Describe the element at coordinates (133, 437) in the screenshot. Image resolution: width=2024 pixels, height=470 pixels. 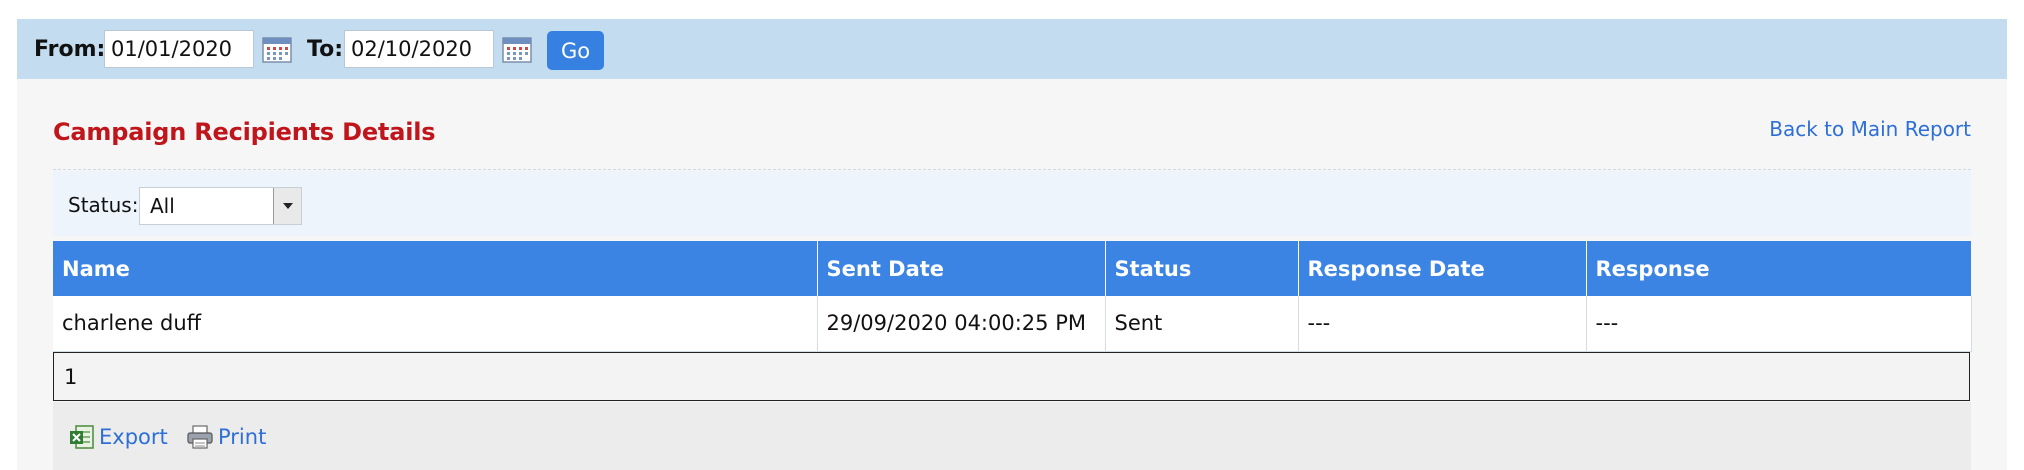
I see `export-label: Export` at that location.